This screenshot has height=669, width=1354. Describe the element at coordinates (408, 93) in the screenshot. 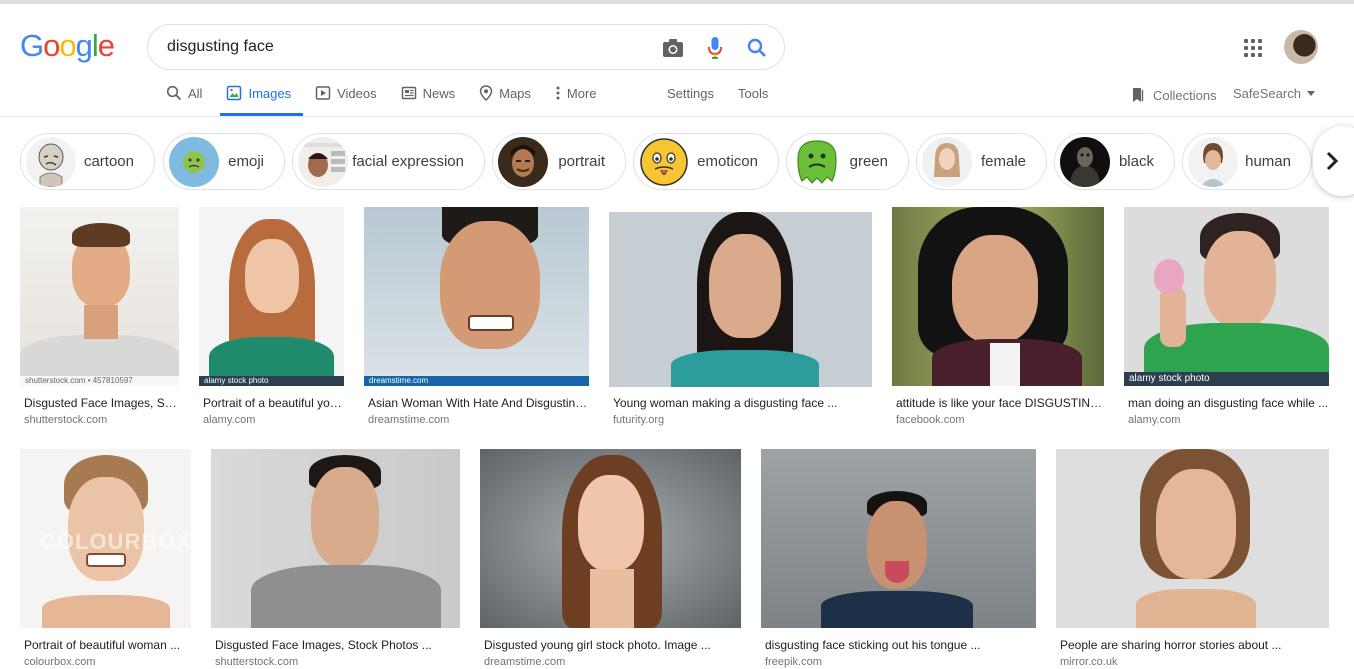

I see `news-icon` at that location.